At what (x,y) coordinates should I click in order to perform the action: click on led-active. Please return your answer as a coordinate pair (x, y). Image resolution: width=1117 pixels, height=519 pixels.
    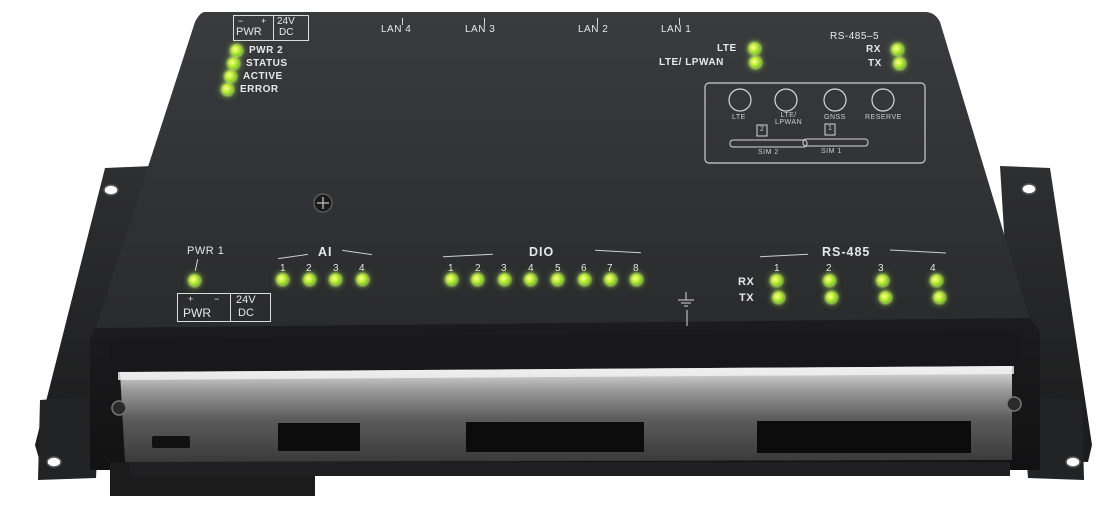
    Looking at the image, I should click on (230, 76).